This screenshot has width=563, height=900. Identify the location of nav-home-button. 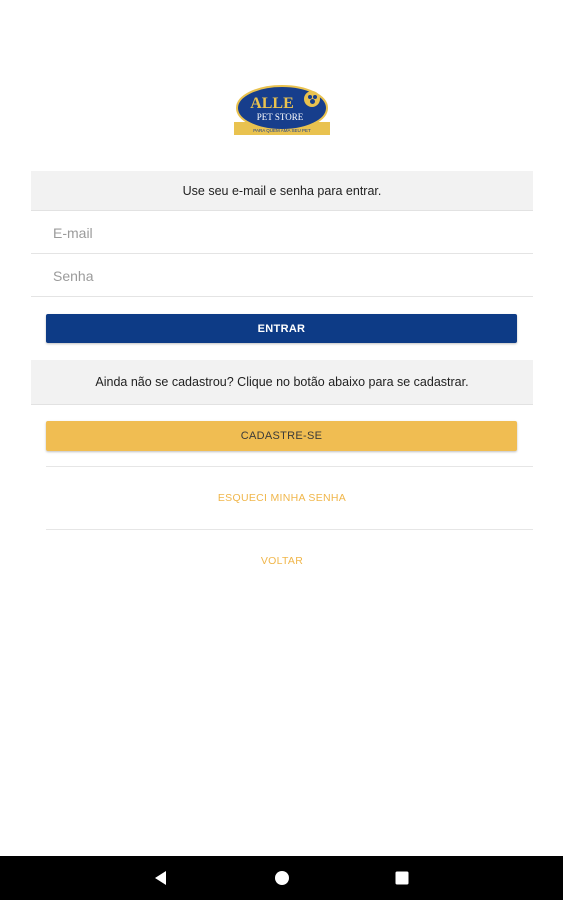
(282, 878).